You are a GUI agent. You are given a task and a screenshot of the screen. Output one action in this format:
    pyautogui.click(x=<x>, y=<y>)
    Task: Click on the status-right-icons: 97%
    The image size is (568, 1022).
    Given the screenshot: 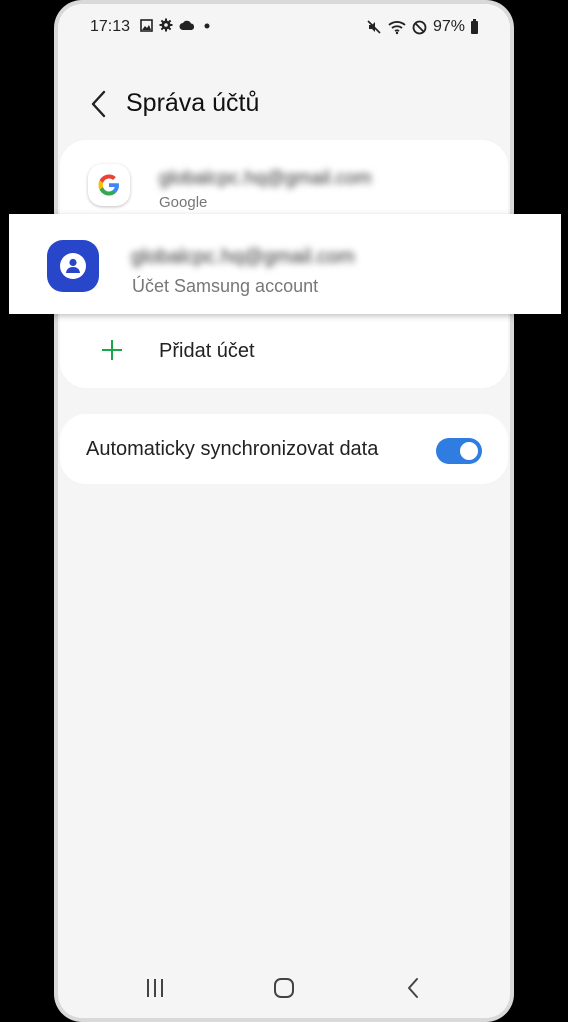 What is the action you would take?
    pyautogui.click(x=422, y=27)
    